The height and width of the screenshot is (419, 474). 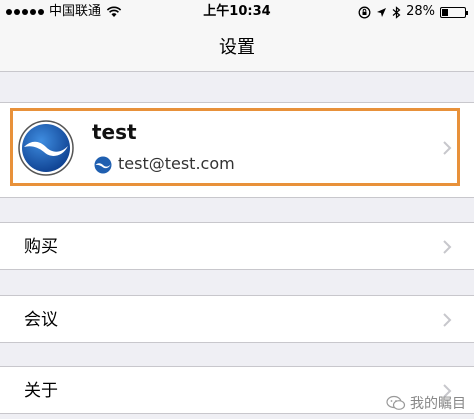 I want to click on rotation-lock-icon, so click(x=364, y=12).